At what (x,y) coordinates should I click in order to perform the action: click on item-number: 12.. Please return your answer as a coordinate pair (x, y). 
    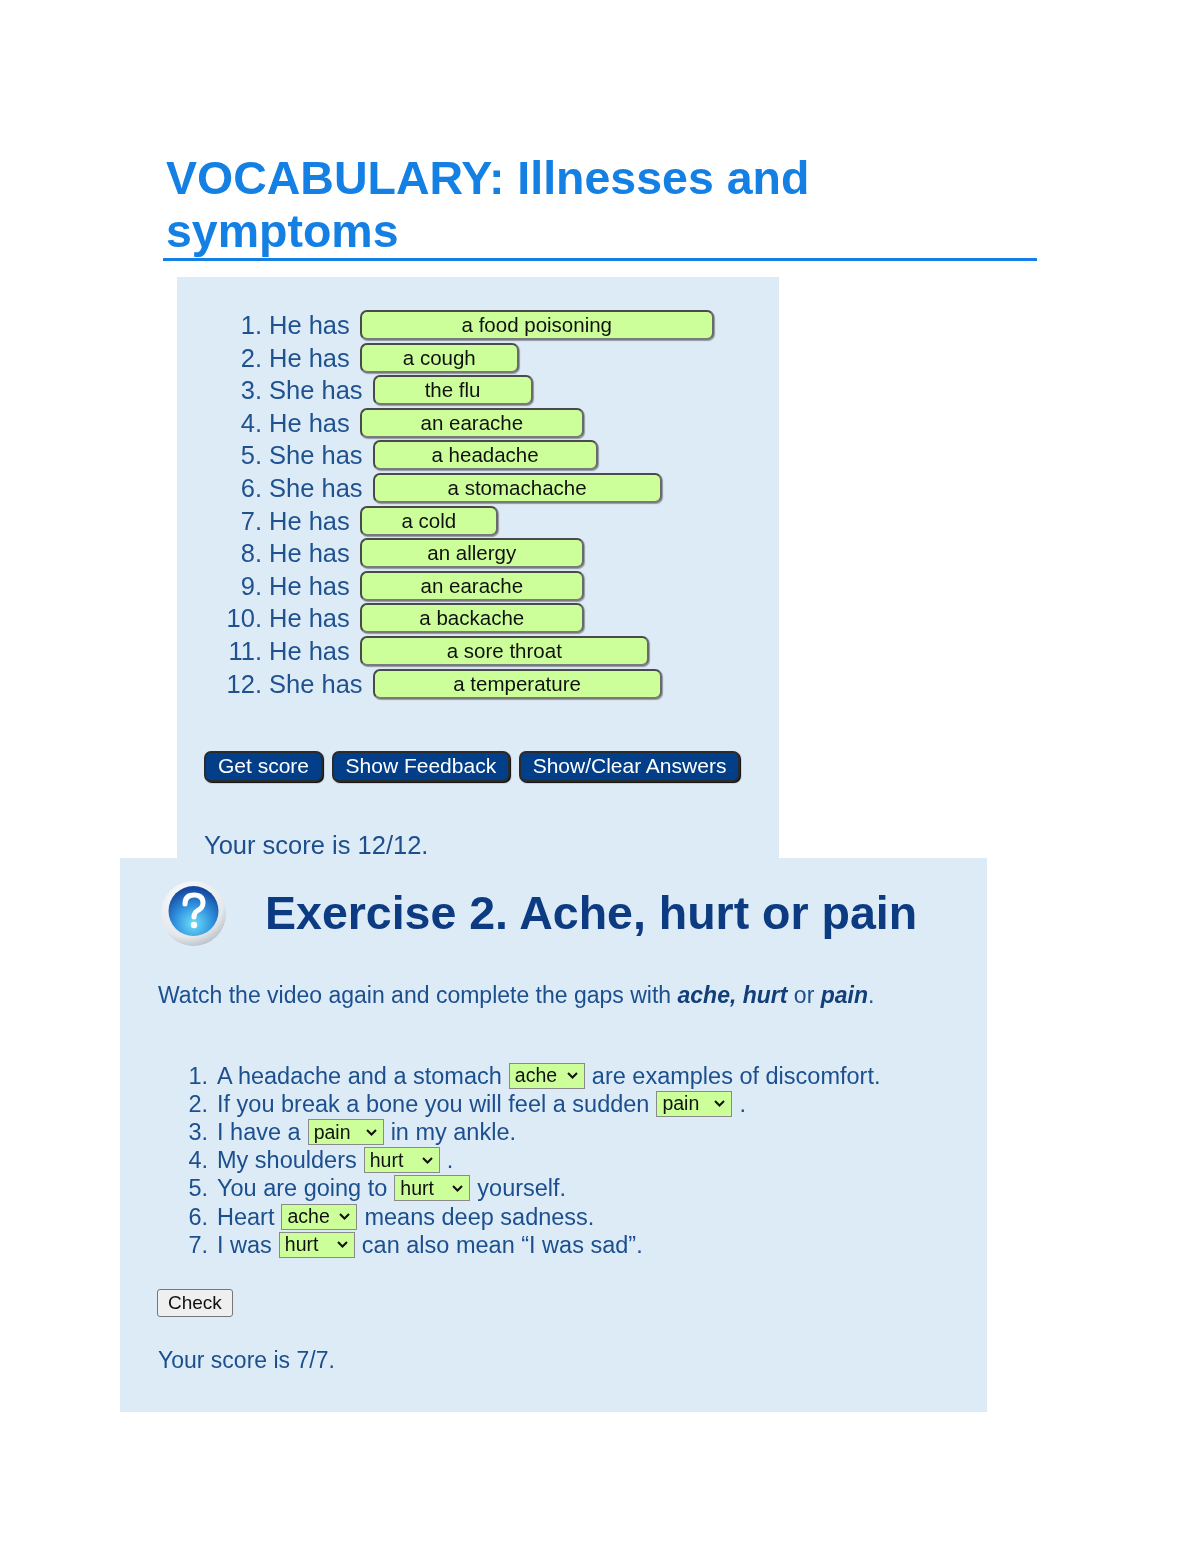
    Looking at the image, I should click on (244, 683).